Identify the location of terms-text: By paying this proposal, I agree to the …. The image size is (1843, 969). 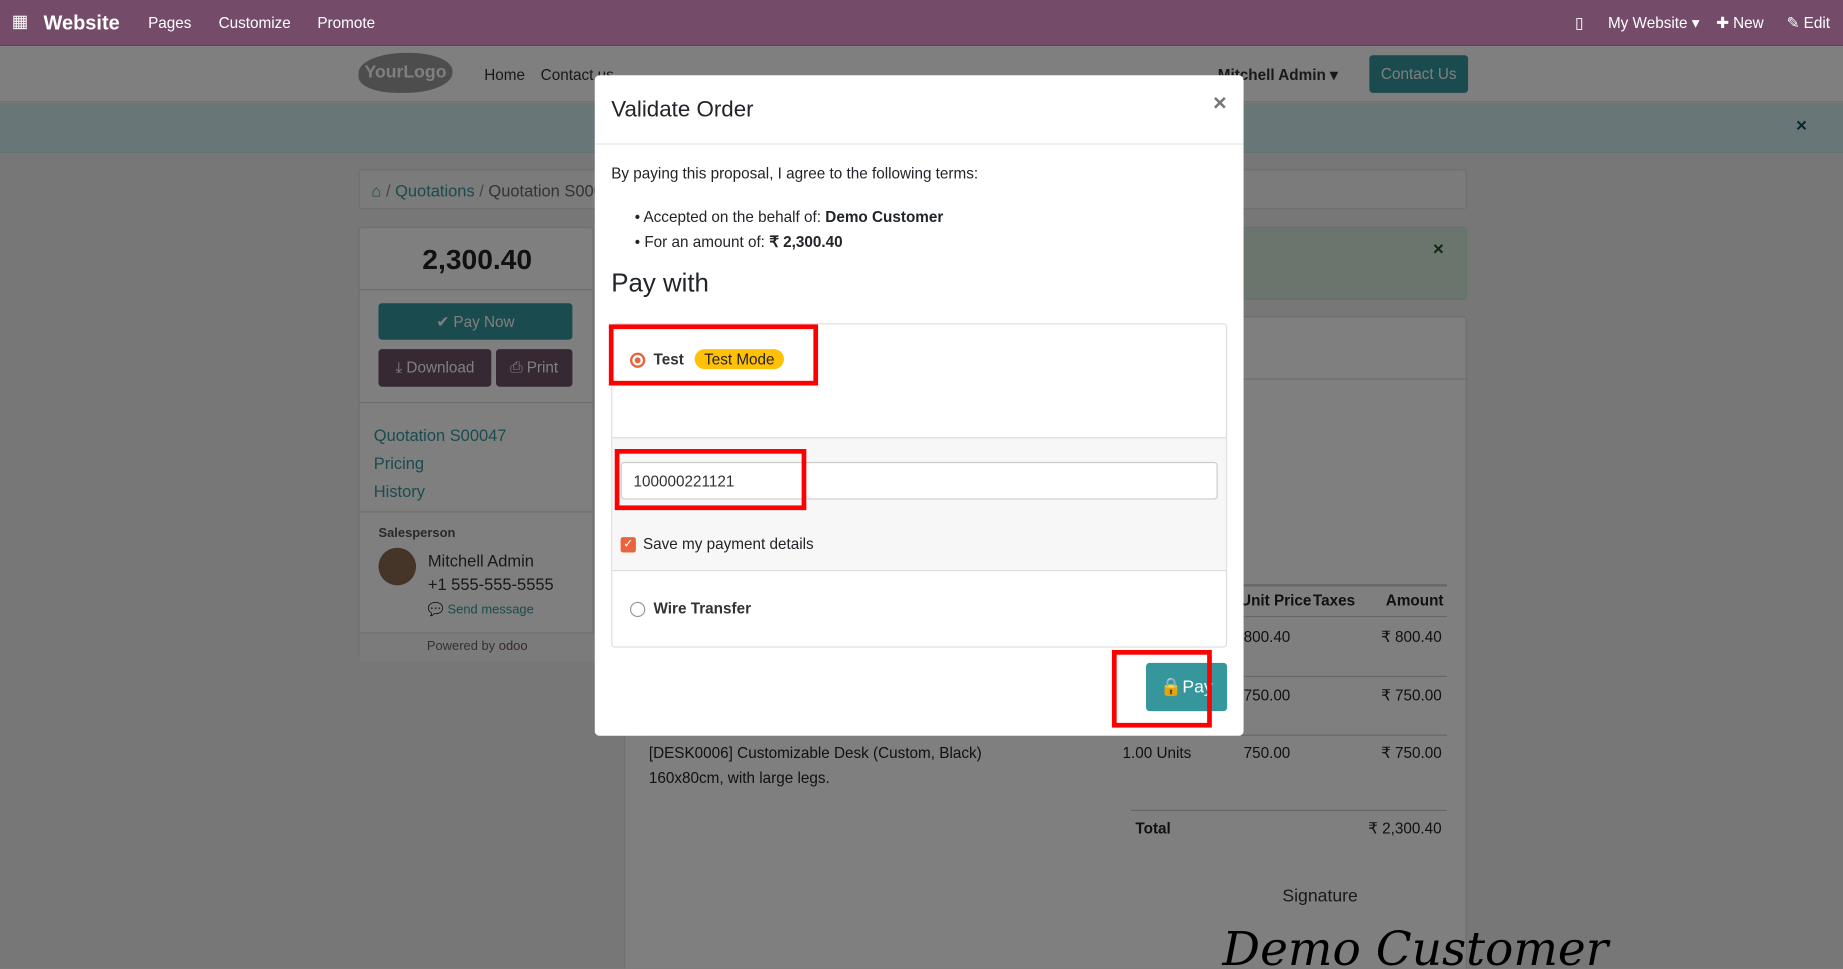
(795, 173).